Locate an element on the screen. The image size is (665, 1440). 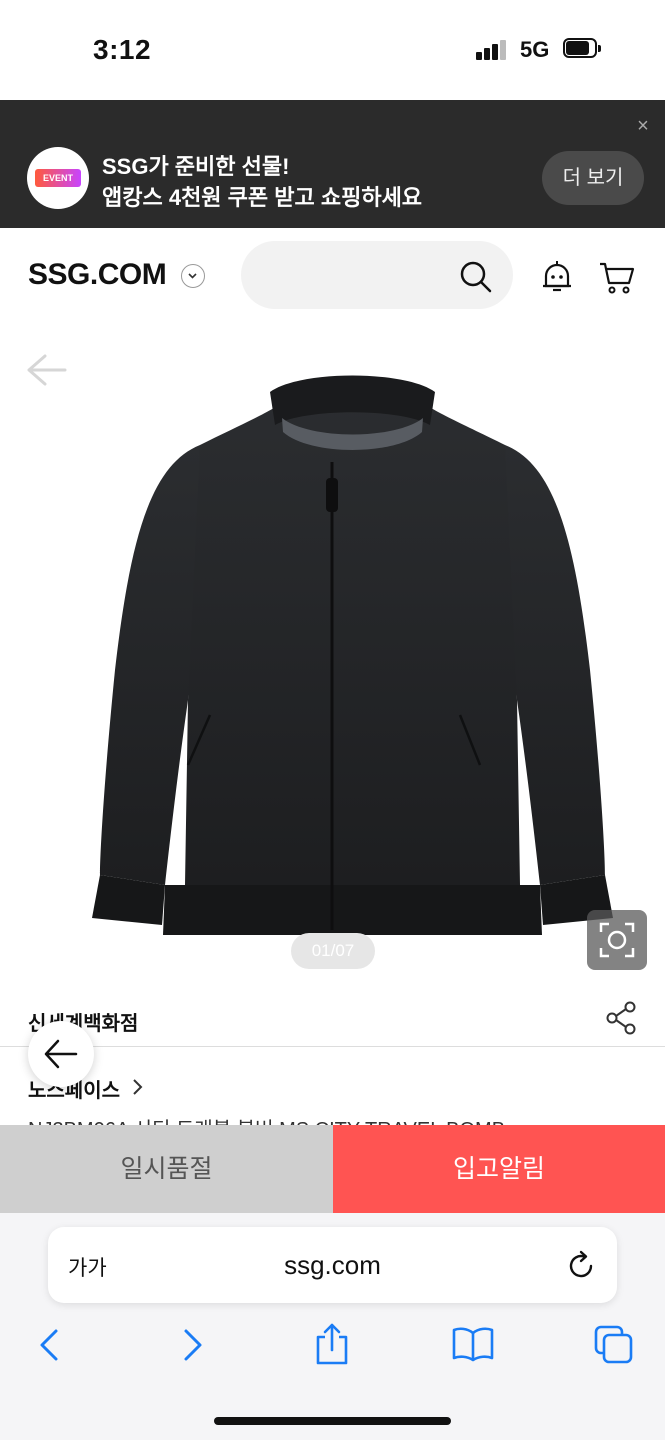
browser-forward-icon is located at coordinates (193, 1347).